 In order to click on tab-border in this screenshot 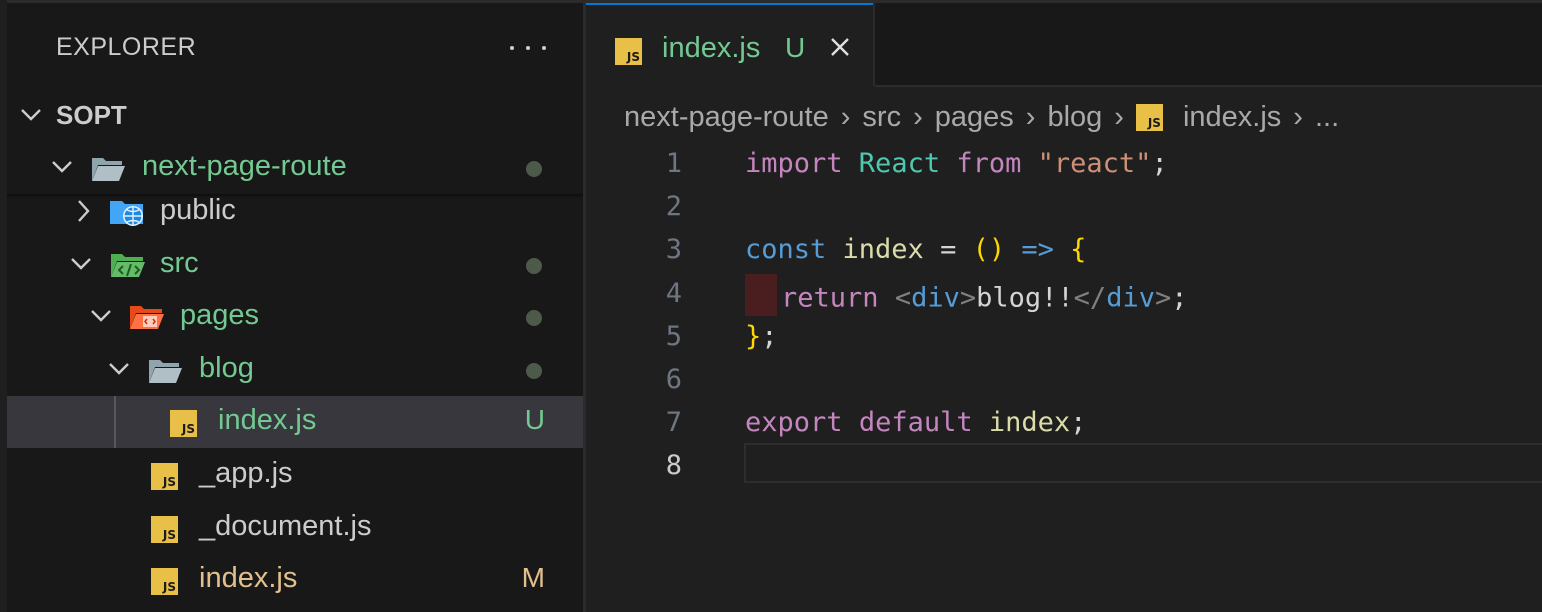, I will do `click(874, 44)`.